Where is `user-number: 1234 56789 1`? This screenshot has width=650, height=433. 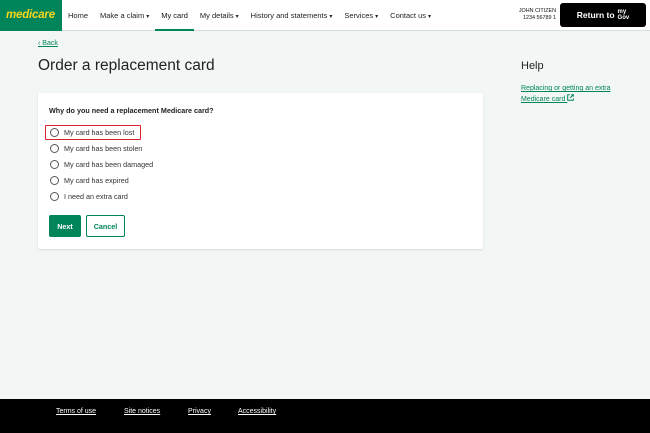 user-number: 1234 56789 1 is located at coordinates (539, 18).